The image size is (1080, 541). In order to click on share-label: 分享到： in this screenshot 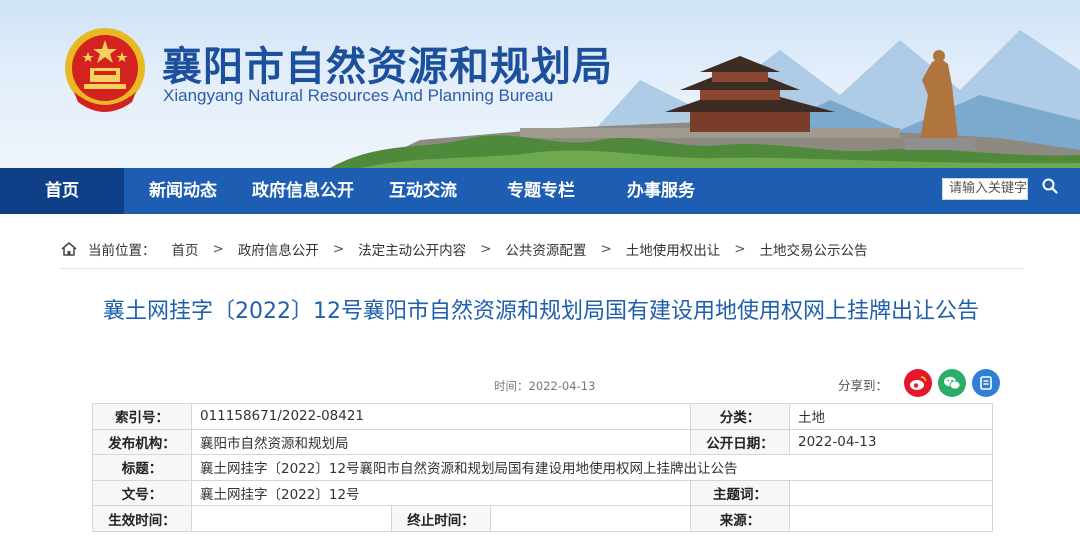, I will do `click(863, 385)`.